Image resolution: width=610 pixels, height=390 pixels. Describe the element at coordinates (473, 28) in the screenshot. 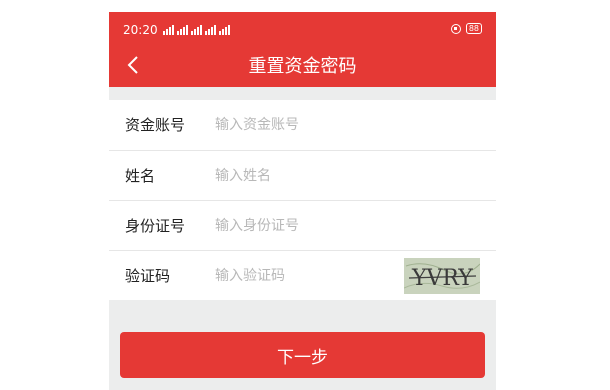

I see `battery-icon: 88` at that location.